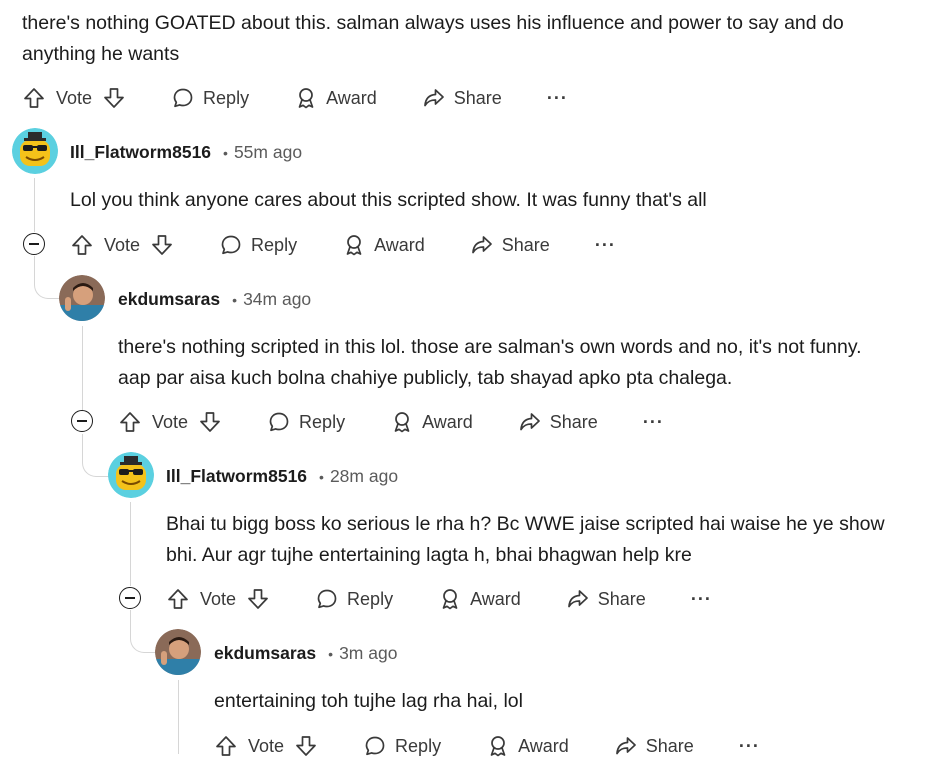 The height and width of the screenshot is (762, 925). I want to click on comment-body: entertaining toh tujhe lag rha hai, lol, so click(368, 701).